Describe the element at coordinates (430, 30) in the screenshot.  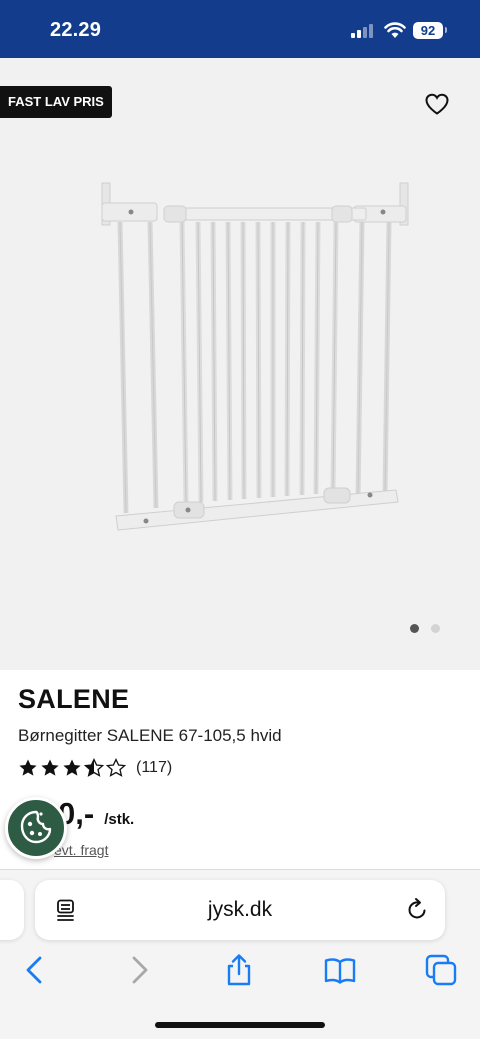
I see `battery-indicator: 92` at that location.